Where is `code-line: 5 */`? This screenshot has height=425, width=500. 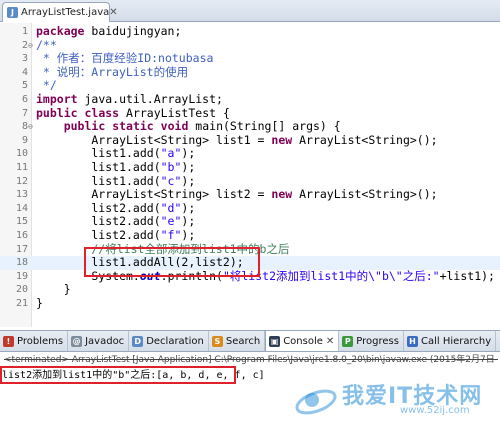
code-line: 5 */ is located at coordinates (250, 86).